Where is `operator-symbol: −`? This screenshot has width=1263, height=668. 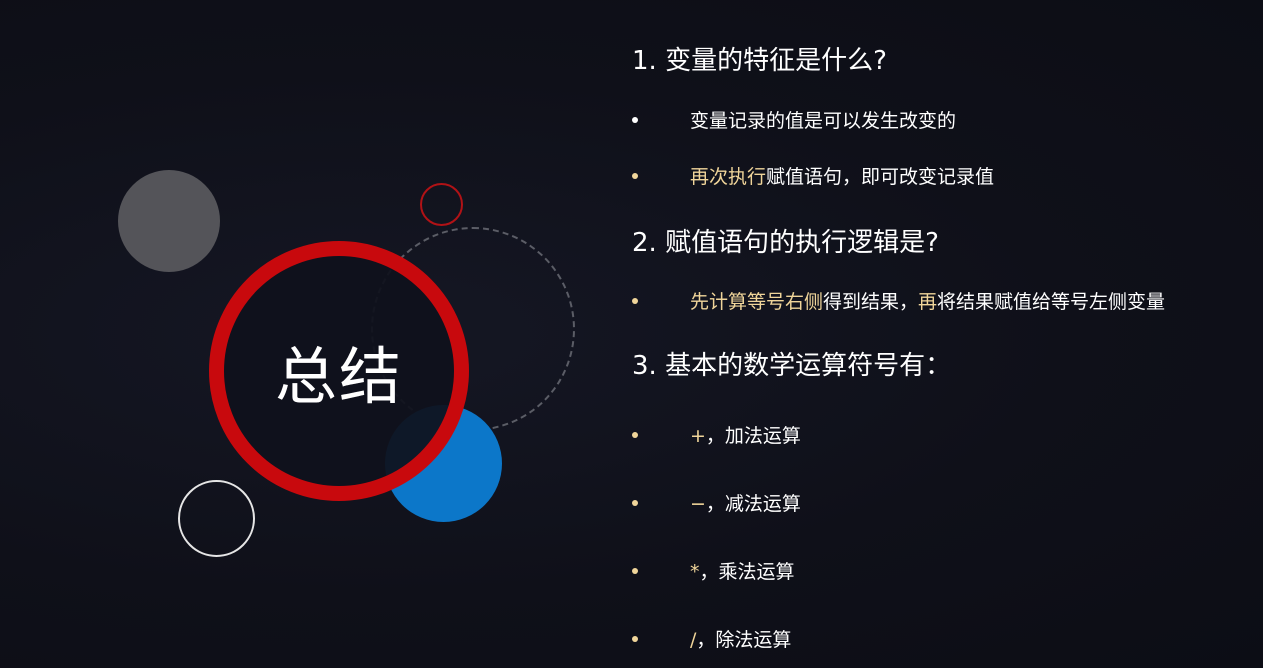
operator-symbol: − is located at coordinates (698, 504).